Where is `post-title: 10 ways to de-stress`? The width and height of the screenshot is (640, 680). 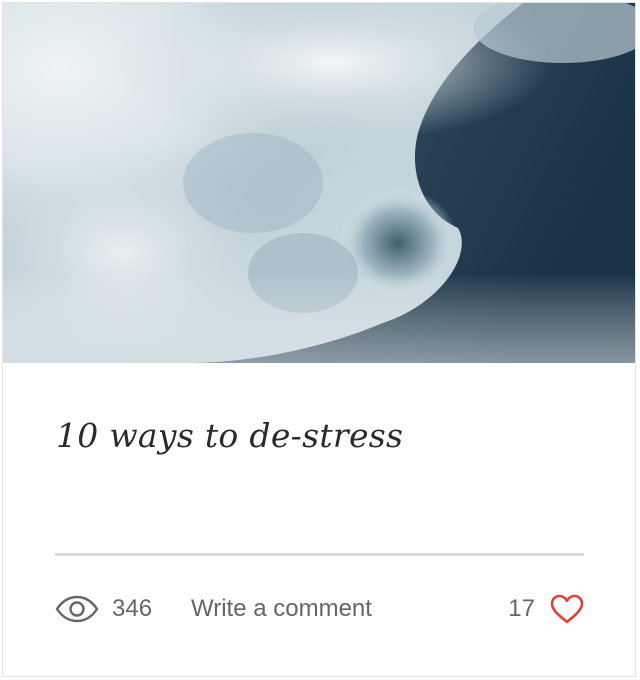
post-title: 10 ways to de-stress is located at coordinates (229, 435).